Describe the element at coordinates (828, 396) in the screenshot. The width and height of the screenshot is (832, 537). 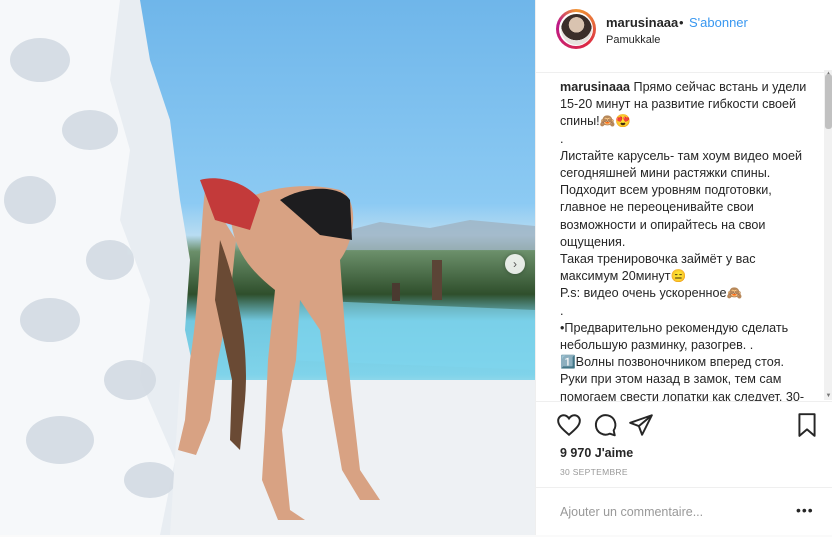
I see `scroll-down-arrow: ▼` at that location.